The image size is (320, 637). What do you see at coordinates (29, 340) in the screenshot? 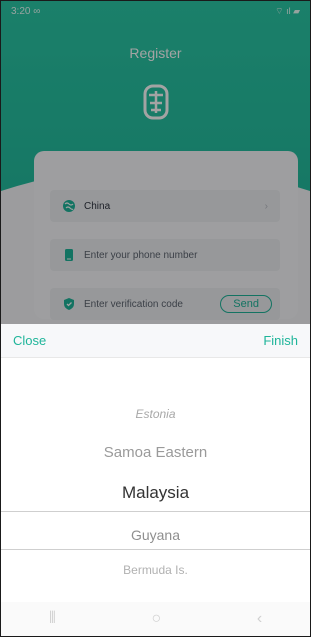
I see `close-button: Close` at bounding box center [29, 340].